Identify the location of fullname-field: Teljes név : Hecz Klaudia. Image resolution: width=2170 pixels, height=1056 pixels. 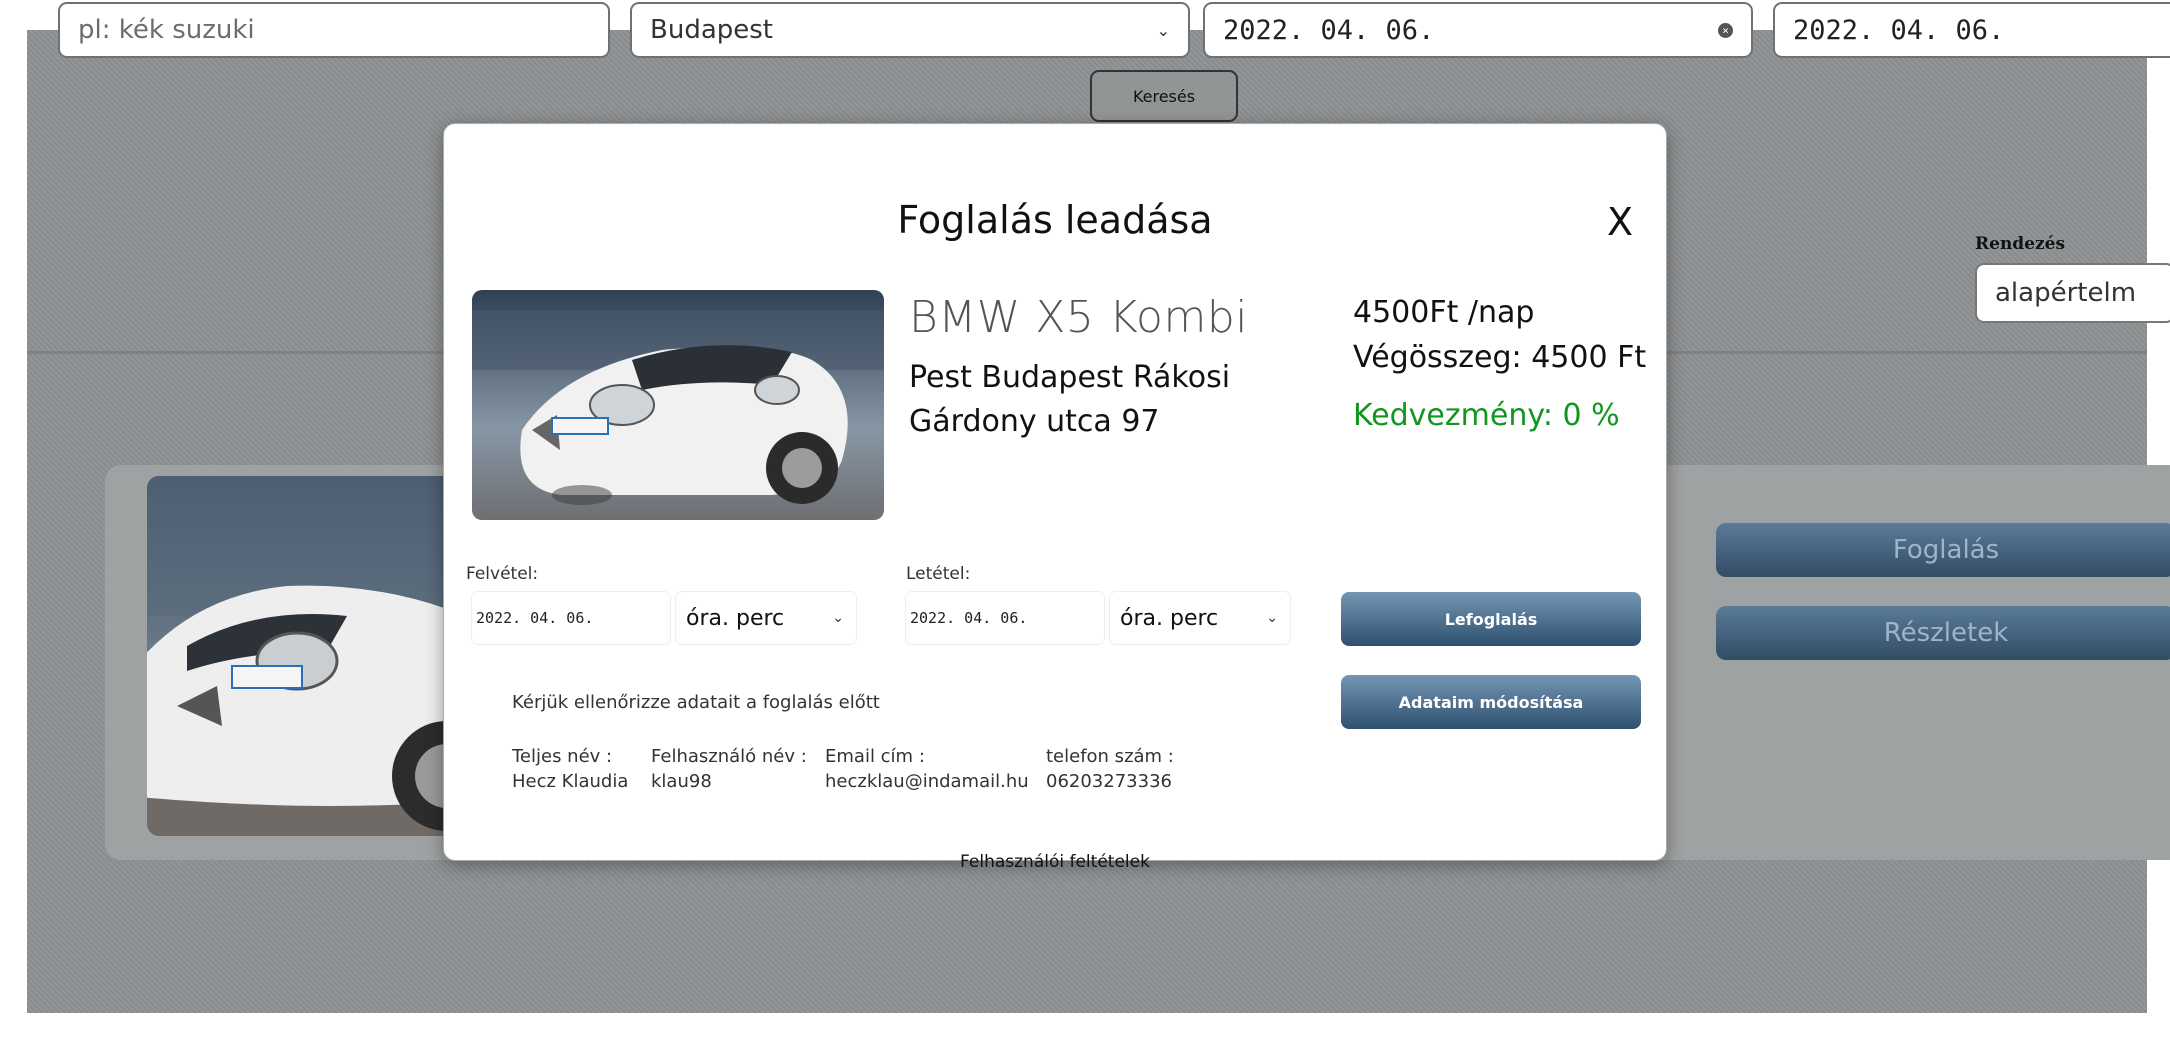
(570, 769).